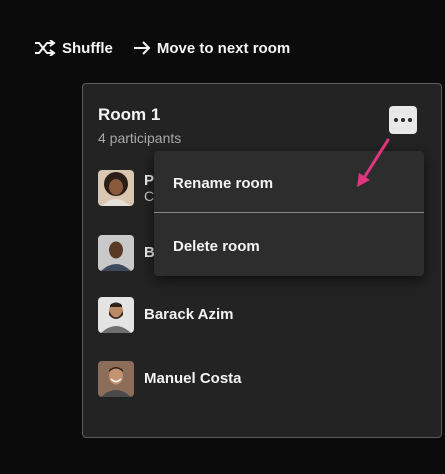 The height and width of the screenshot is (474, 445). I want to click on participant-name: Manuel Costa, so click(193, 378).